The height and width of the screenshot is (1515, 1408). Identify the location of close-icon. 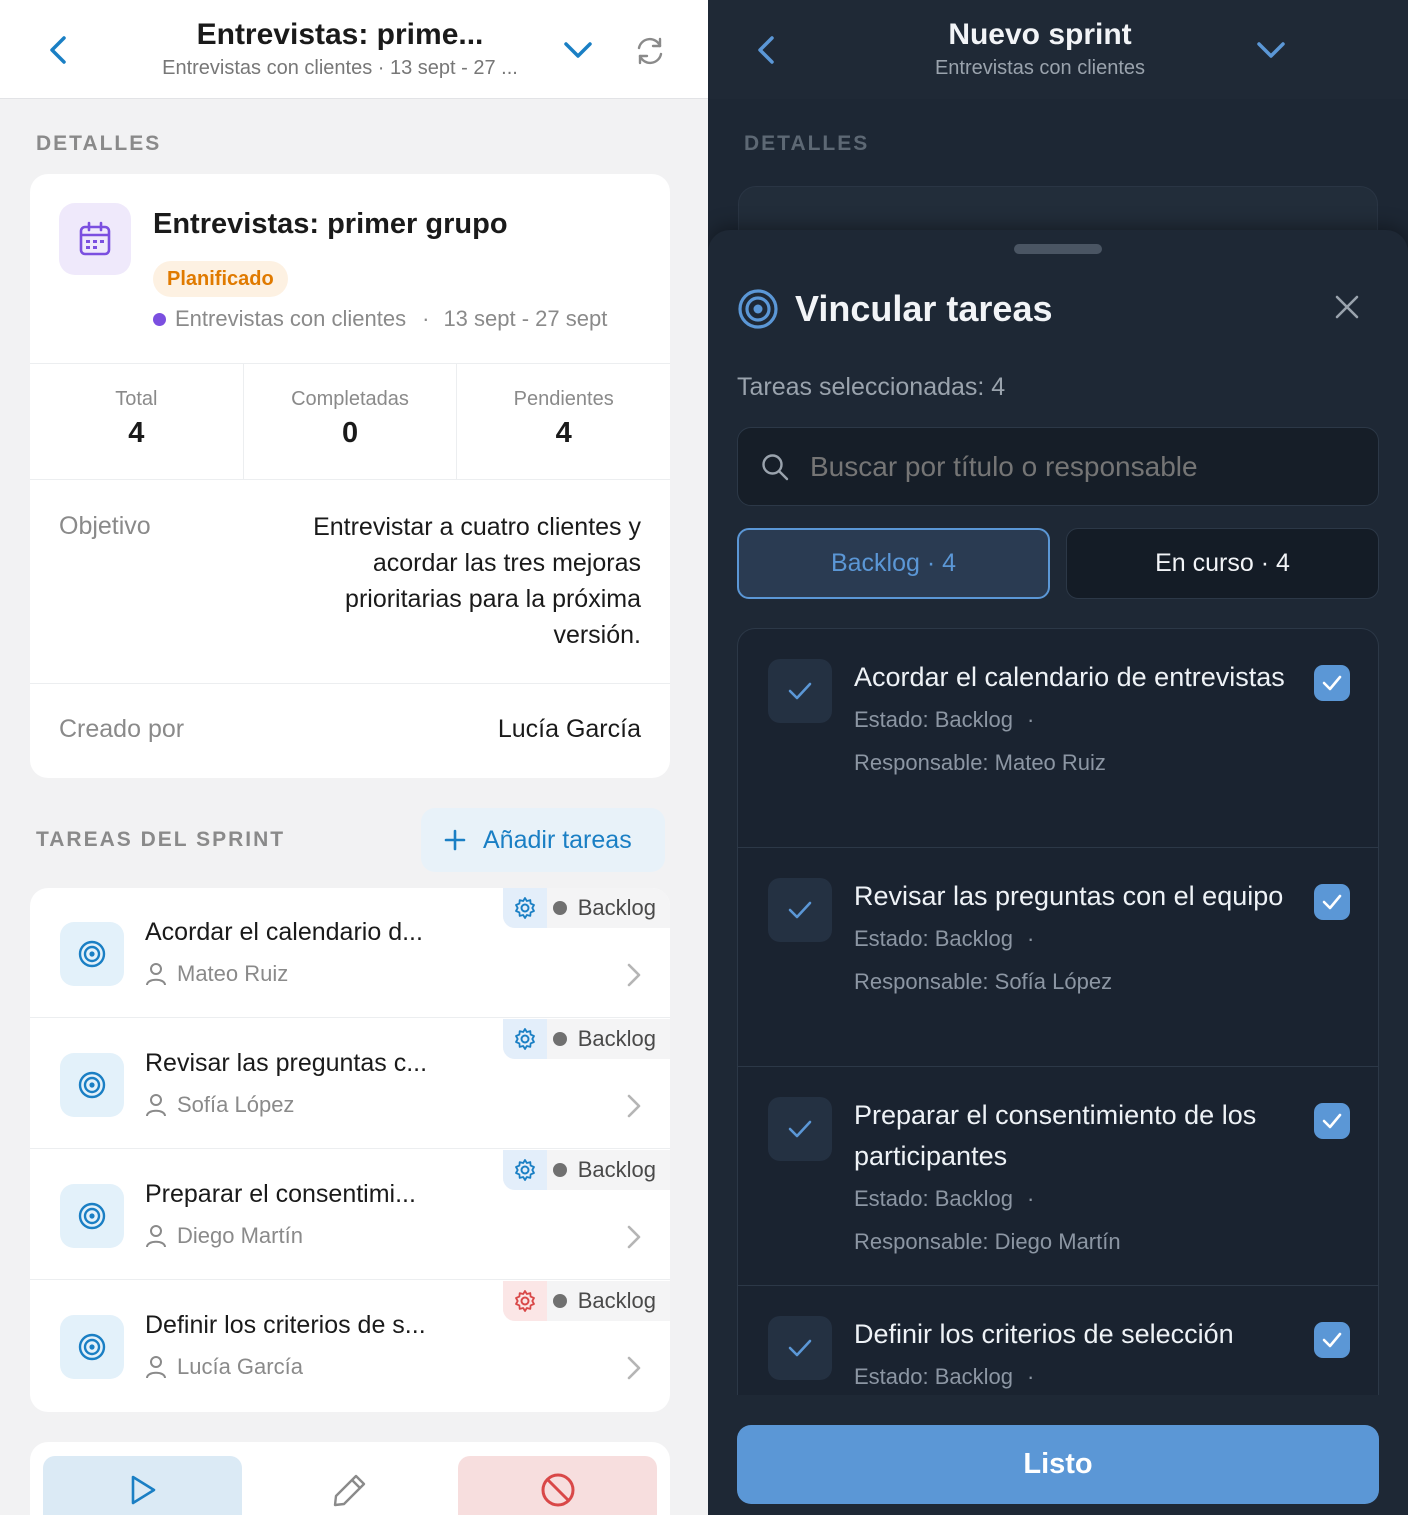
(1347, 309).